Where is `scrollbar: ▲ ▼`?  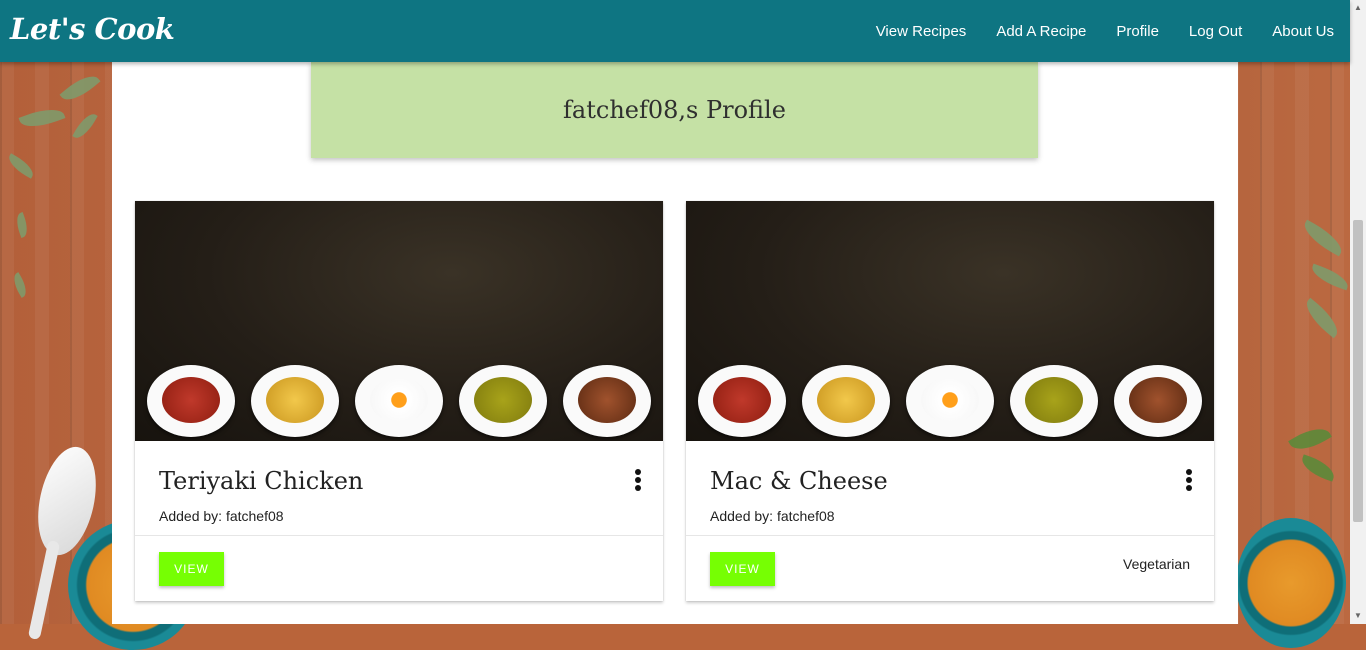
scrollbar: ▲ ▼ is located at coordinates (1358, 312).